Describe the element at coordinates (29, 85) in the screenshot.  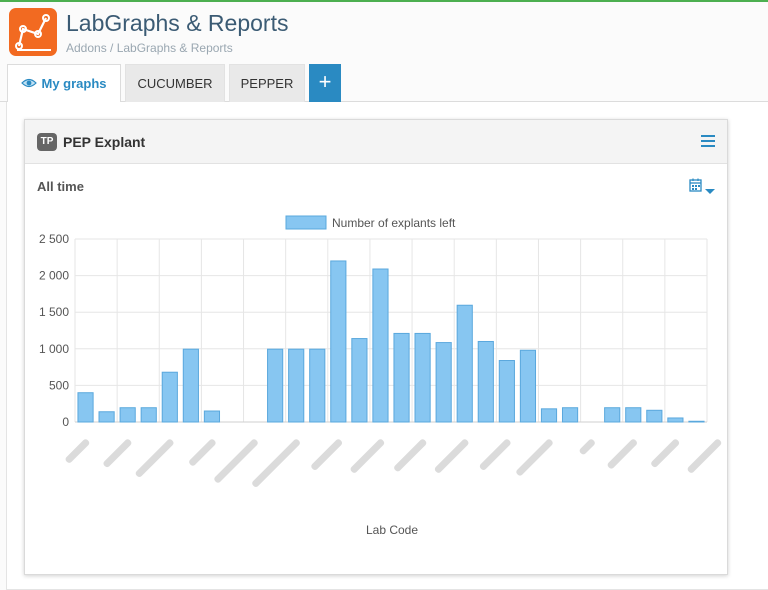
I see `eye-icon` at that location.